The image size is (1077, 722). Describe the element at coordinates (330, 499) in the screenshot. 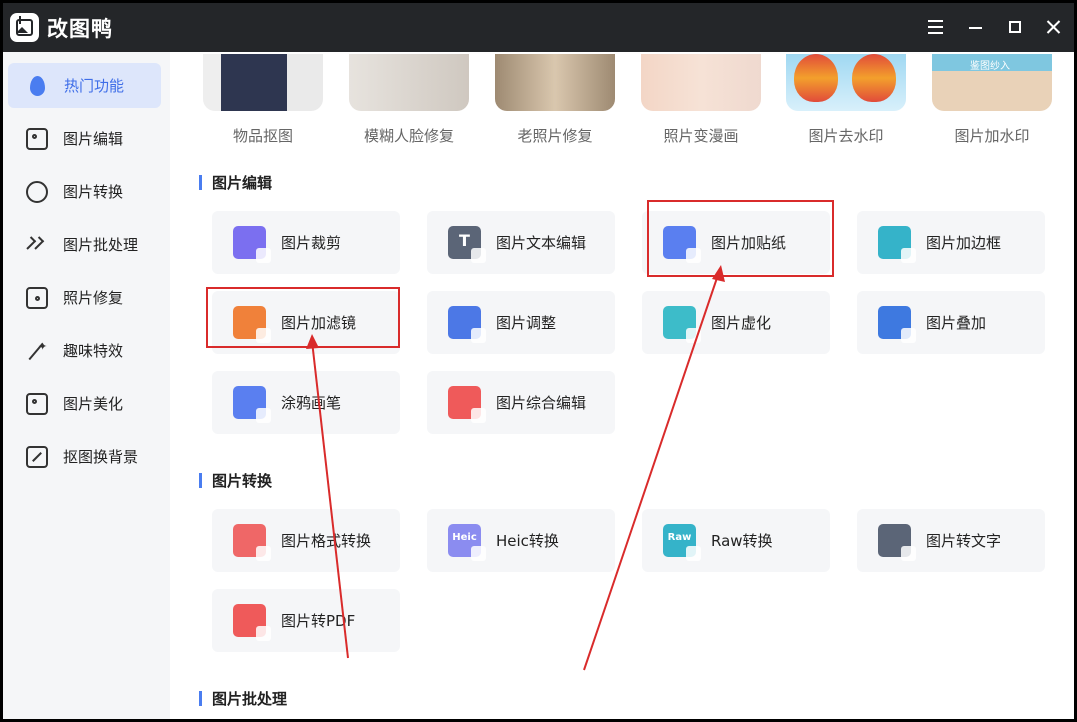

I see `arrow-line-filter` at that location.